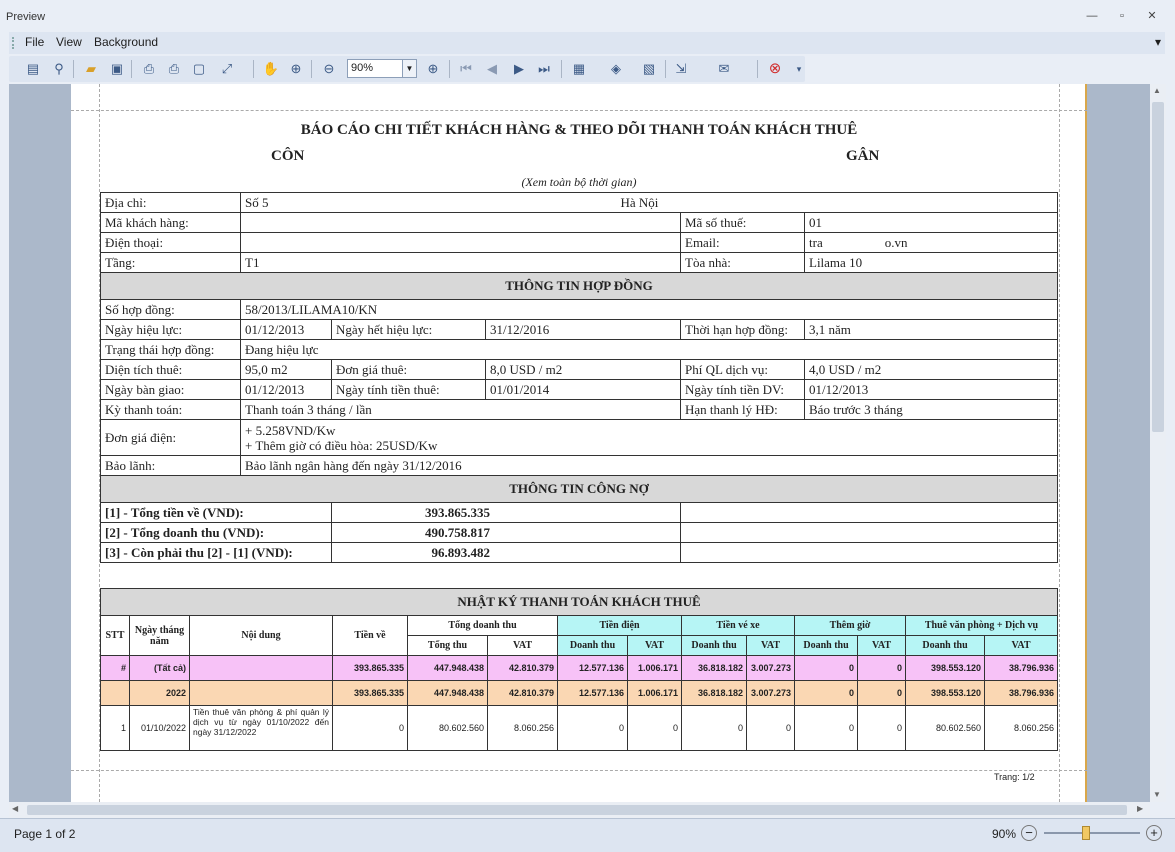 The width and height of the screenshot is (1175, 852). What do you see at coordinates (159, 693) in the screenshot?
I see `cell: 2022` at bounding box center [159, 693].